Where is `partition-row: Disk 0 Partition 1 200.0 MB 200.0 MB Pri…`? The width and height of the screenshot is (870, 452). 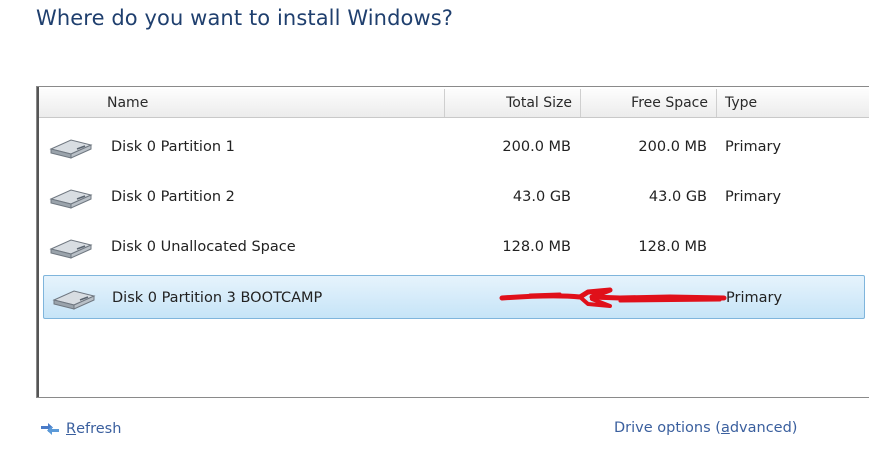 partition-row: Disk 0 Partition 1 200.0 MB 200.0 MB Pri… is located at coordinates (455, 147).